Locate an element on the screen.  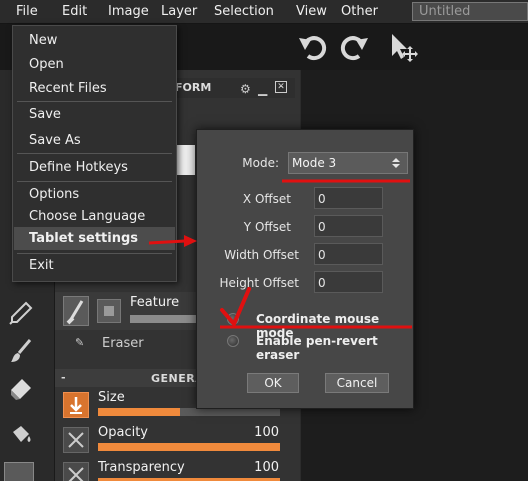
move-icon is located at coordinates (403, 47).